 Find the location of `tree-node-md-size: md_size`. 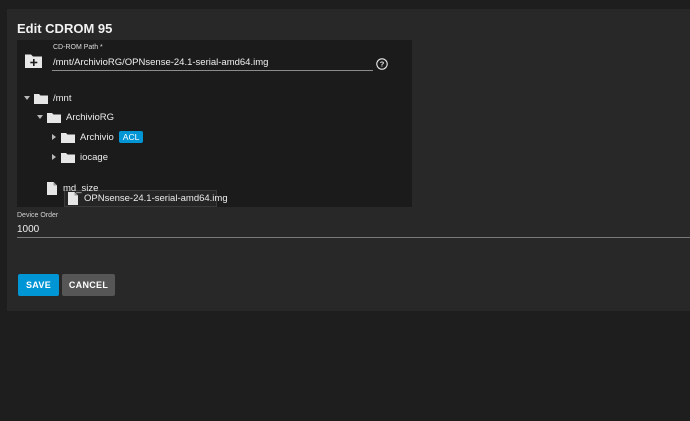

tree-node-md-size: md_size is located at coordinates (72, 188).